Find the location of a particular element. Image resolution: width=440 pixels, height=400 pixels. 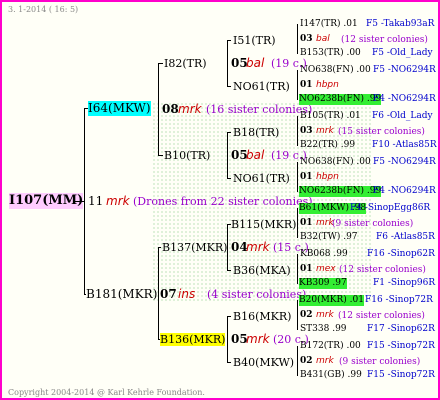

sire-note: (16 sister colonies) is located at coordinates (259, 109).